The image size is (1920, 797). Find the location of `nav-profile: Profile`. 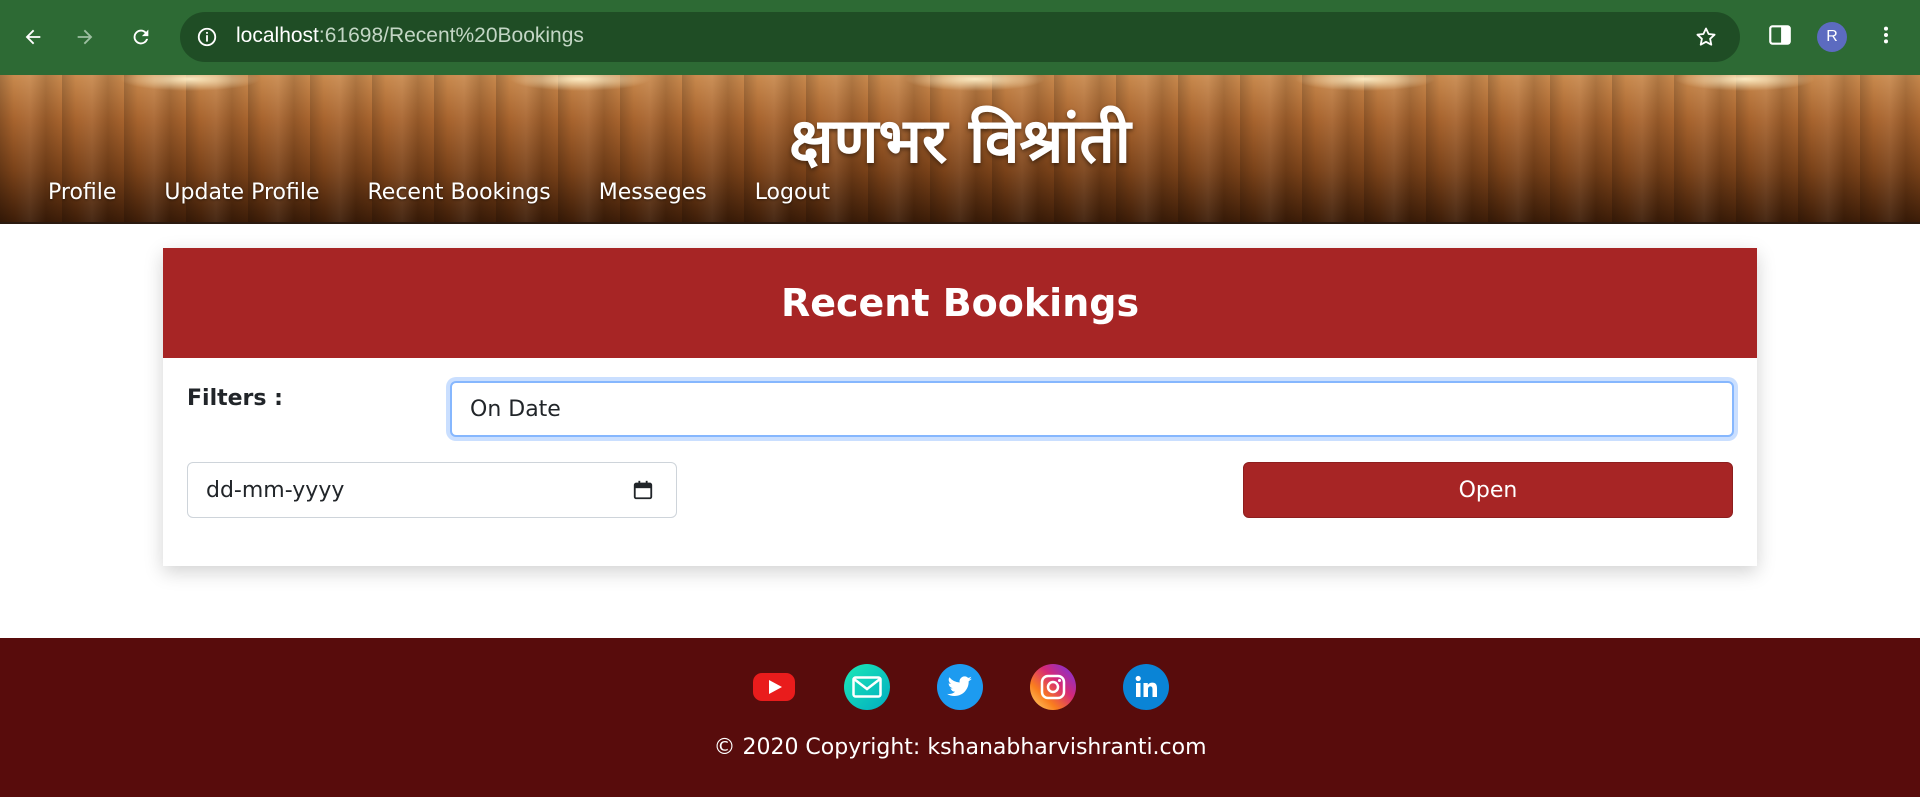

nav-profile: Profile is located at coordinates (82, 192).